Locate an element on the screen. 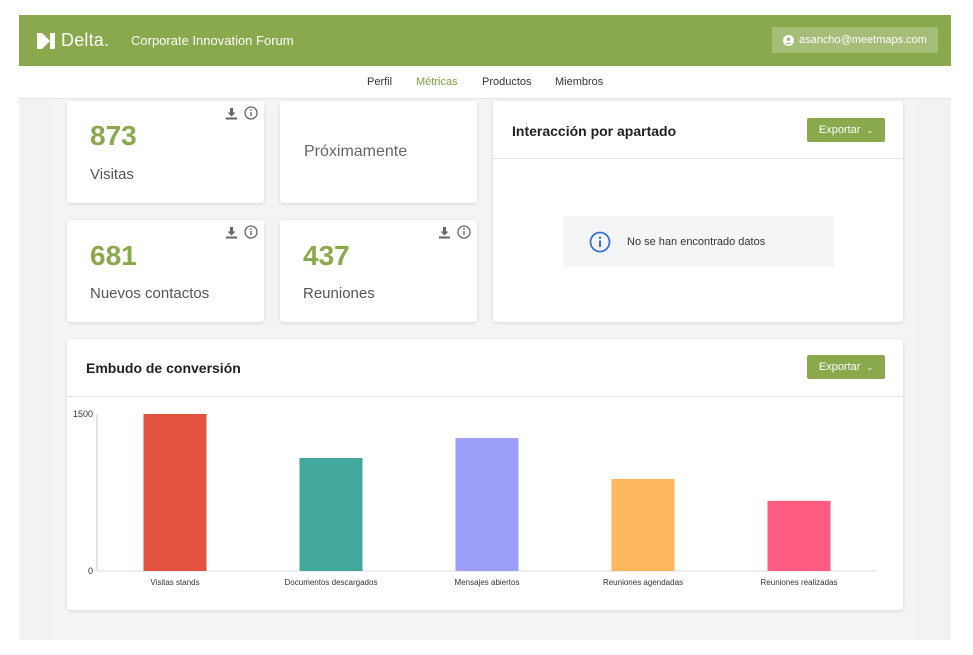 Image resolution: width=973 pixels, height=655 pixels. x-tick-label: Mensajes abiertos is located at coordinates (487, 582).